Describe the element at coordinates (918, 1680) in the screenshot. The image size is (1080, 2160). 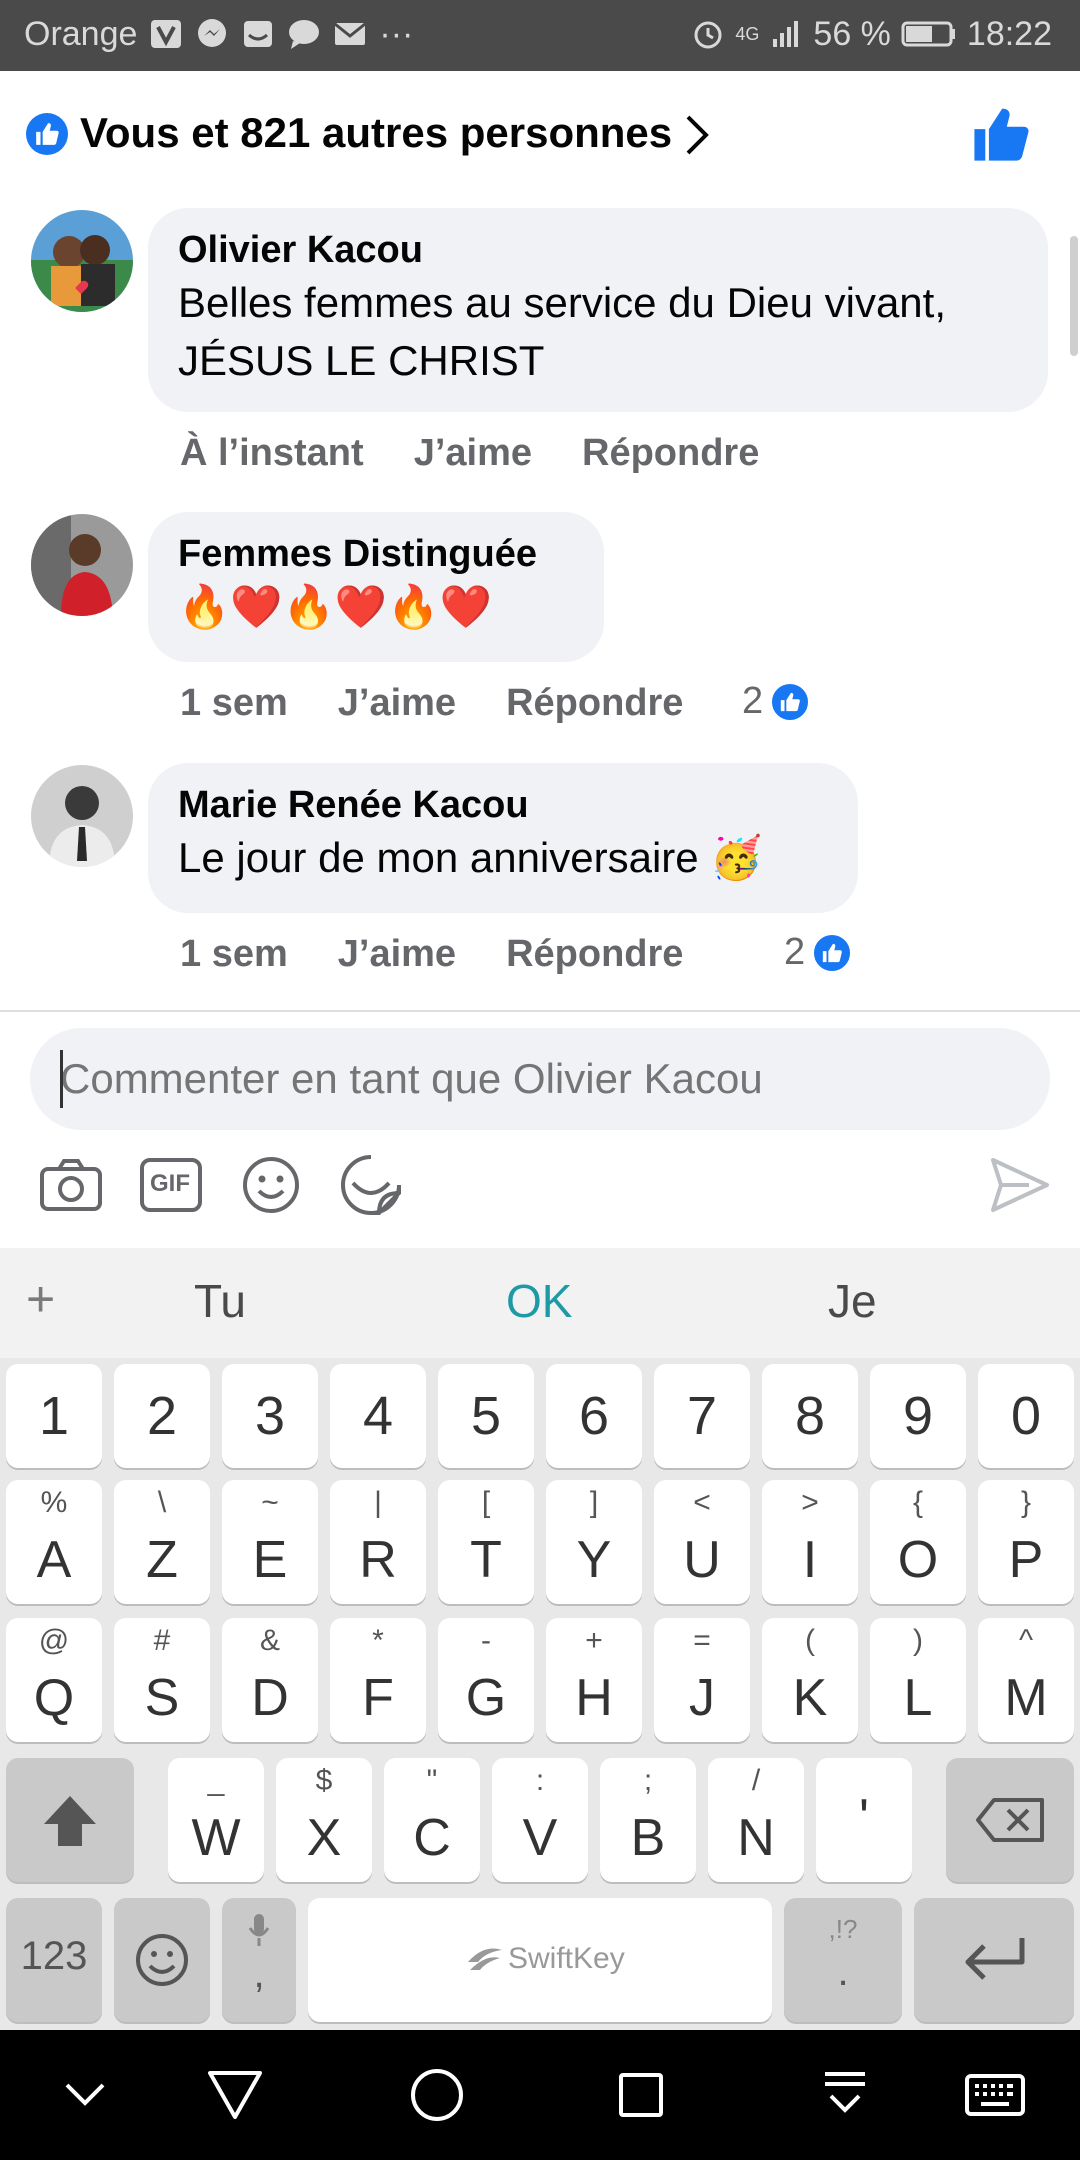
I see `key-l: ) L` at that location.